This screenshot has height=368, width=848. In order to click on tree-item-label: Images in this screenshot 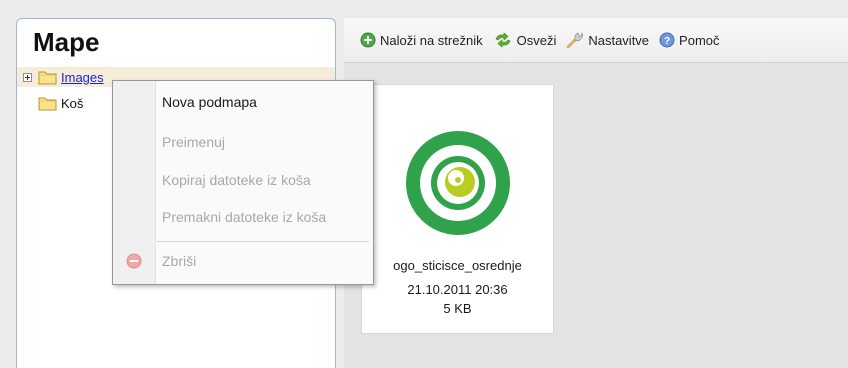, I will do `click(82, 77)`.